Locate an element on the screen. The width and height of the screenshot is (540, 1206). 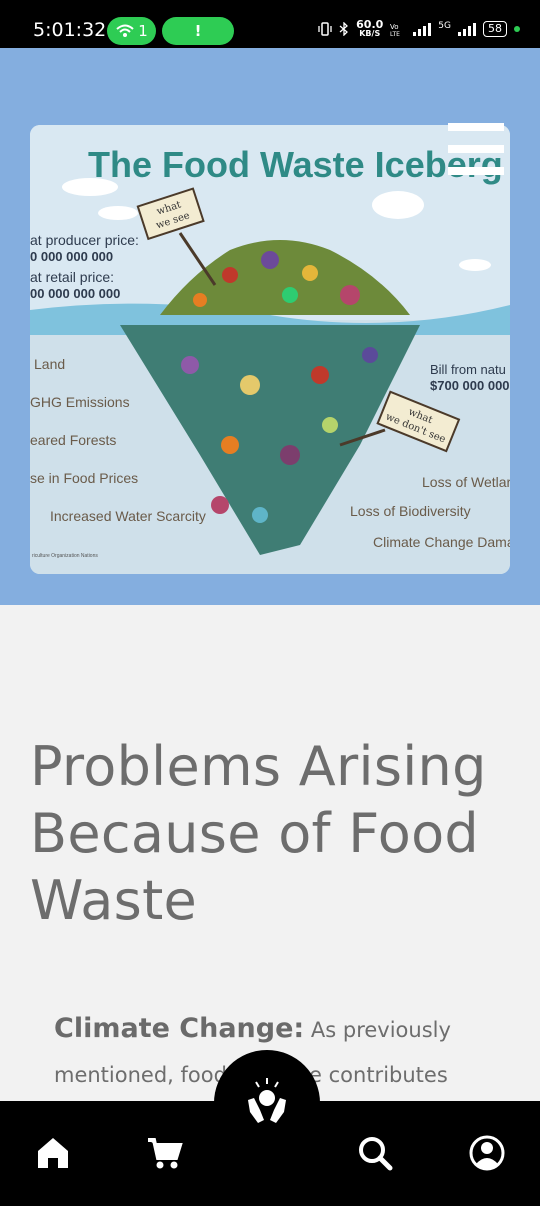
donate-center-button is located at coordinates (267, 1103).